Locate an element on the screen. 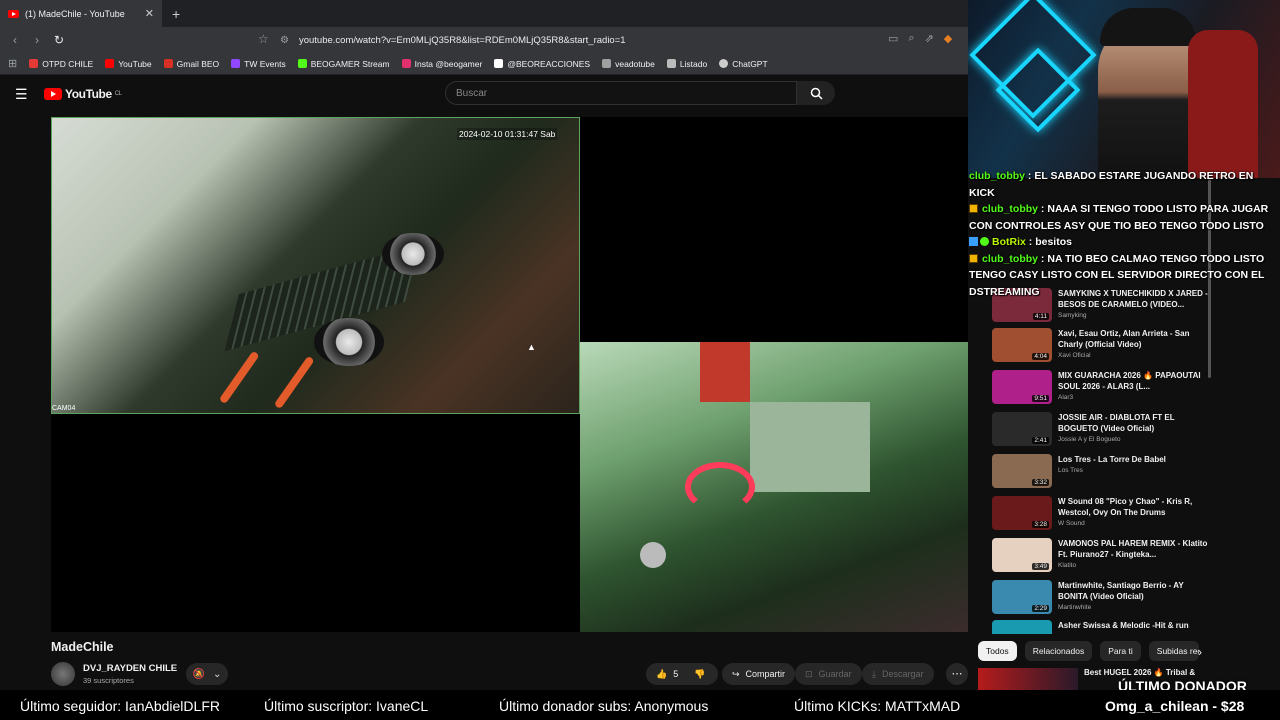 This screenshot has width=1280, height=720. related-channel: Jossie A y El Bogueto is located at coordinates (1089, 439).